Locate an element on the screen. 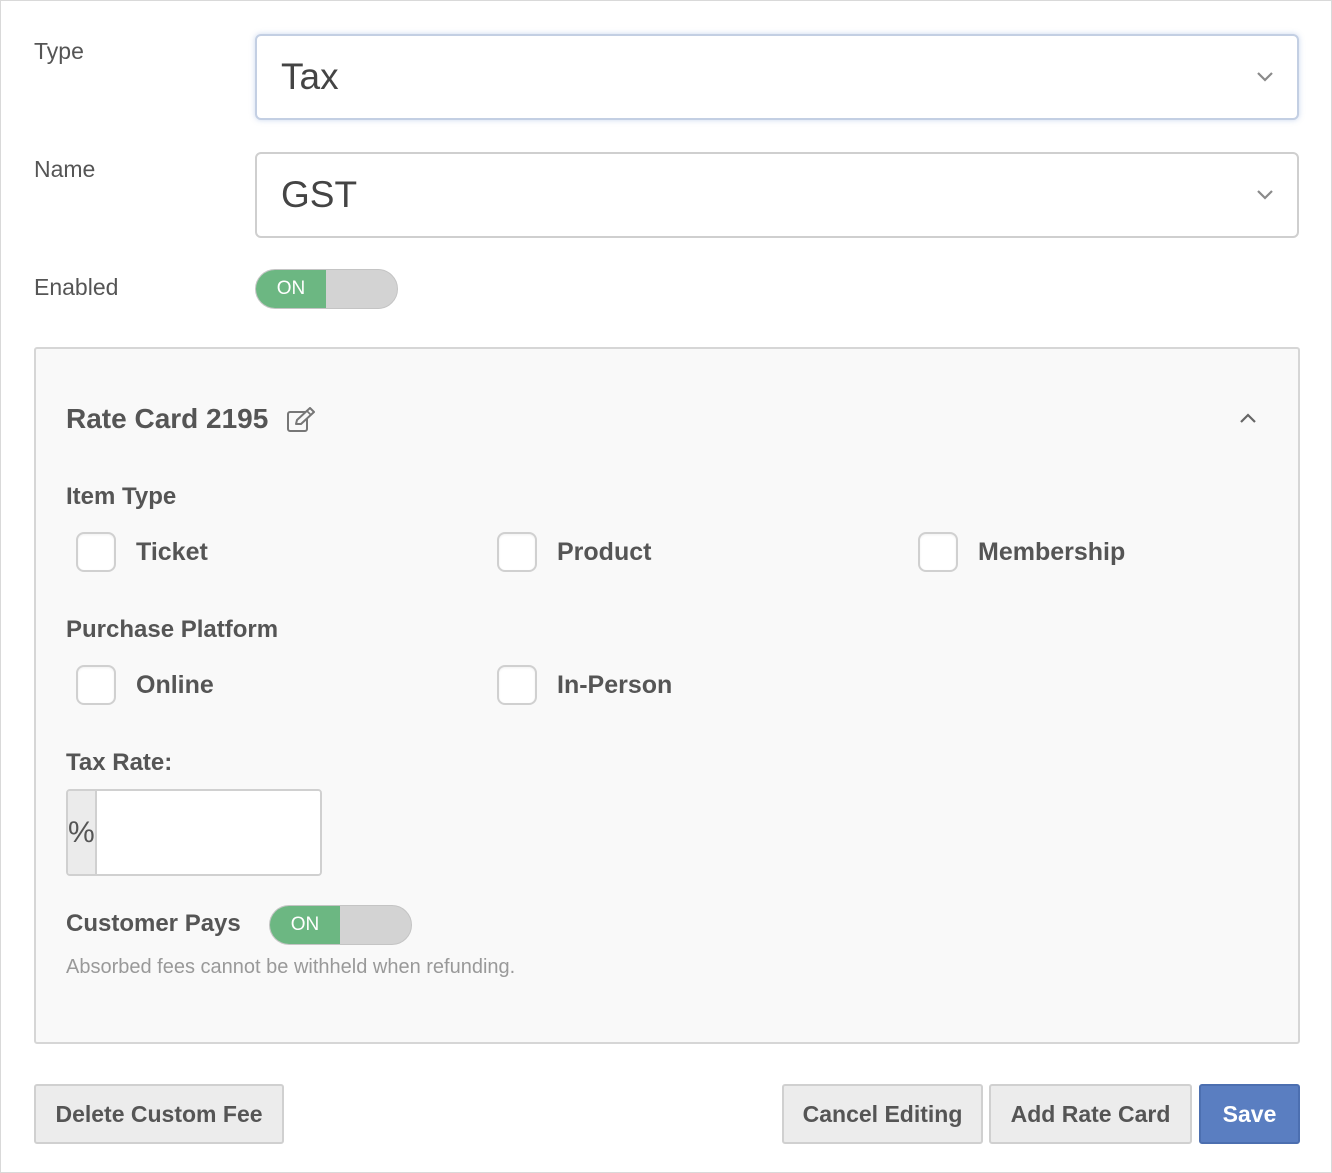  percent-addon: % is located at coordinates (82, 832).